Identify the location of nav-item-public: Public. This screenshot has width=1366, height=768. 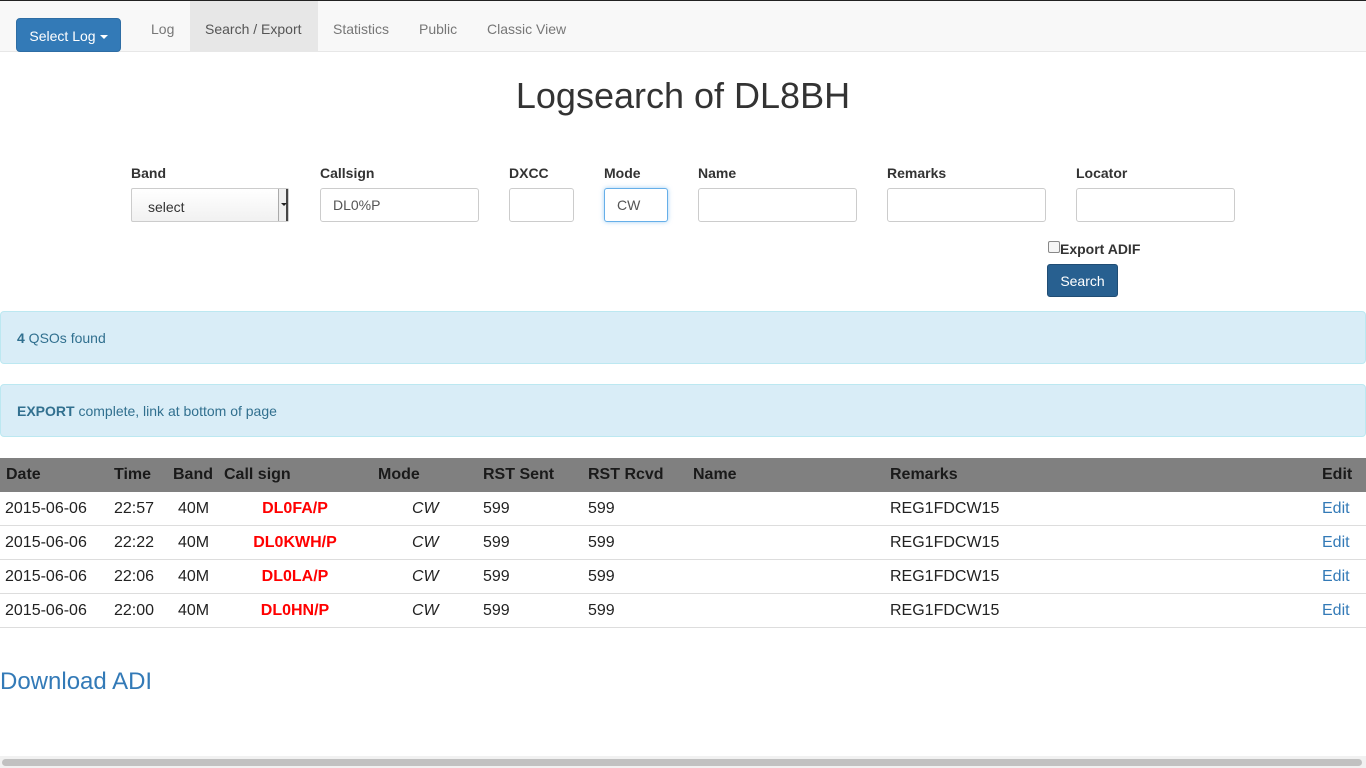
(438, 26).